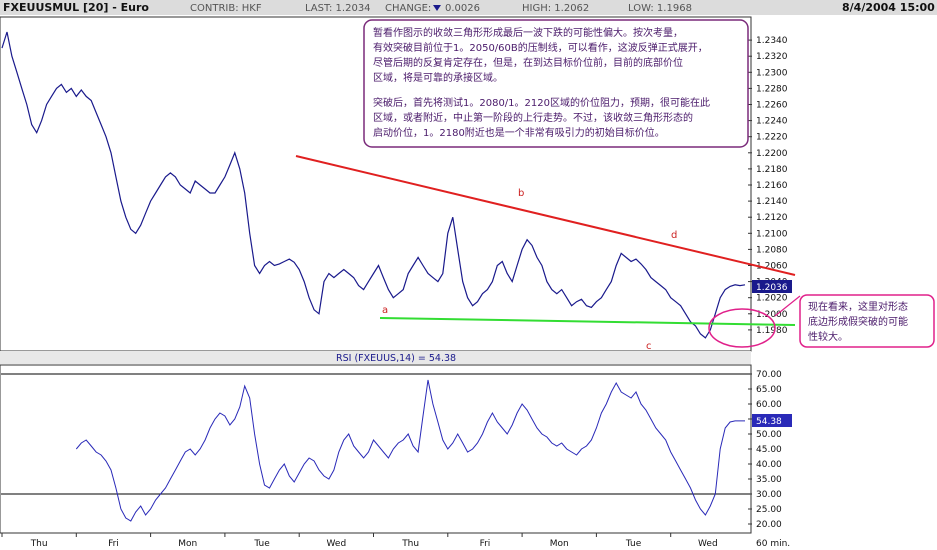 This screenshot has width=937, height=550. What do you see at coordinates (528, 62) in the screenshot?
I see `note-line: 尽管后期的反复肯定存在，但是，在到达目标价位前，目前的底部价位` at bounding box center [528, 62].